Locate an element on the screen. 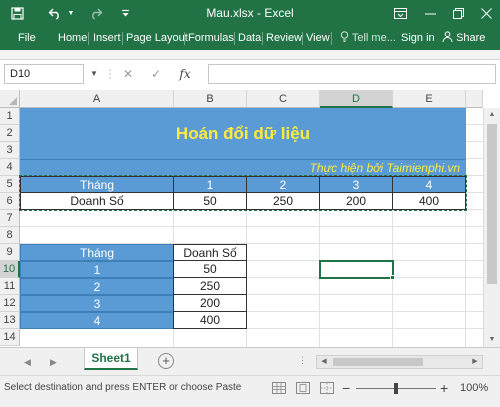 The height and width of the screenshot is (407, 500). tab-split-icon: ⋮ is located at coordinates (302, 360).